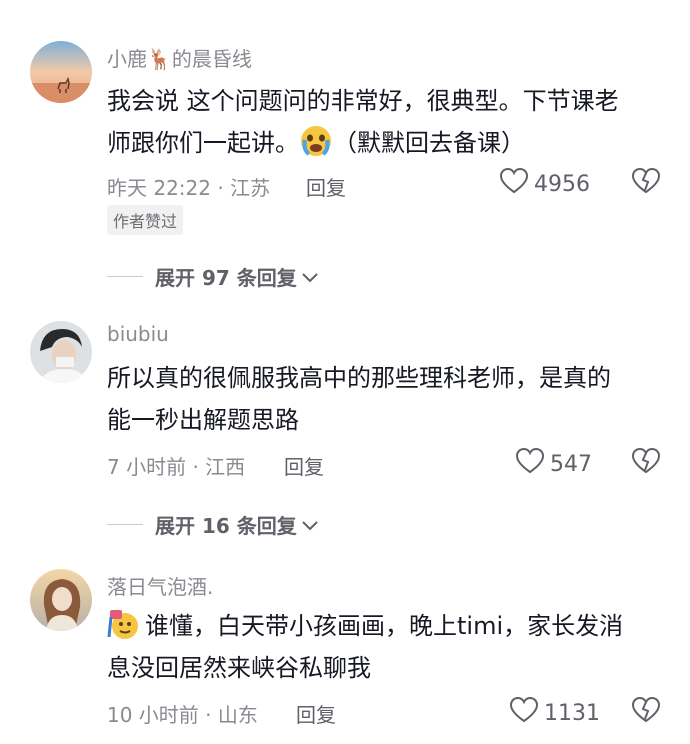 This screenshot has height=744, width=690. Describe the element at coordinates (203, 420) in the screenshot. I see `comment-text-line: 能一秒出解题思路` at that location.